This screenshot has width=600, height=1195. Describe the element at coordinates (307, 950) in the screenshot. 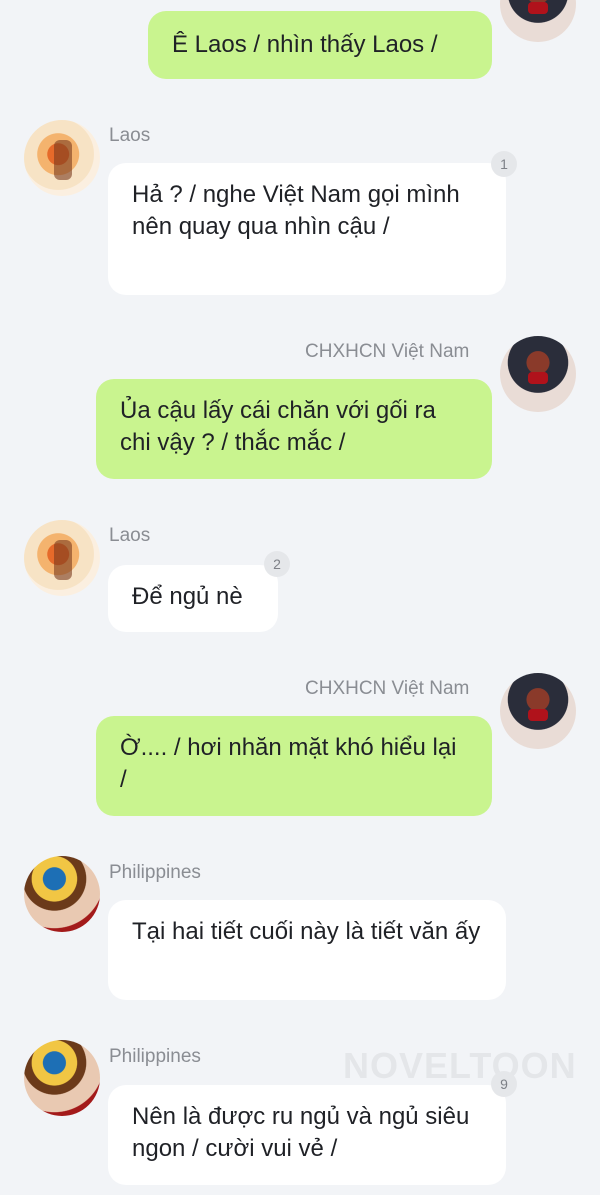

I see `message-bubble: Tại hai tiết cuối này là tiết văn ấy` at that location.